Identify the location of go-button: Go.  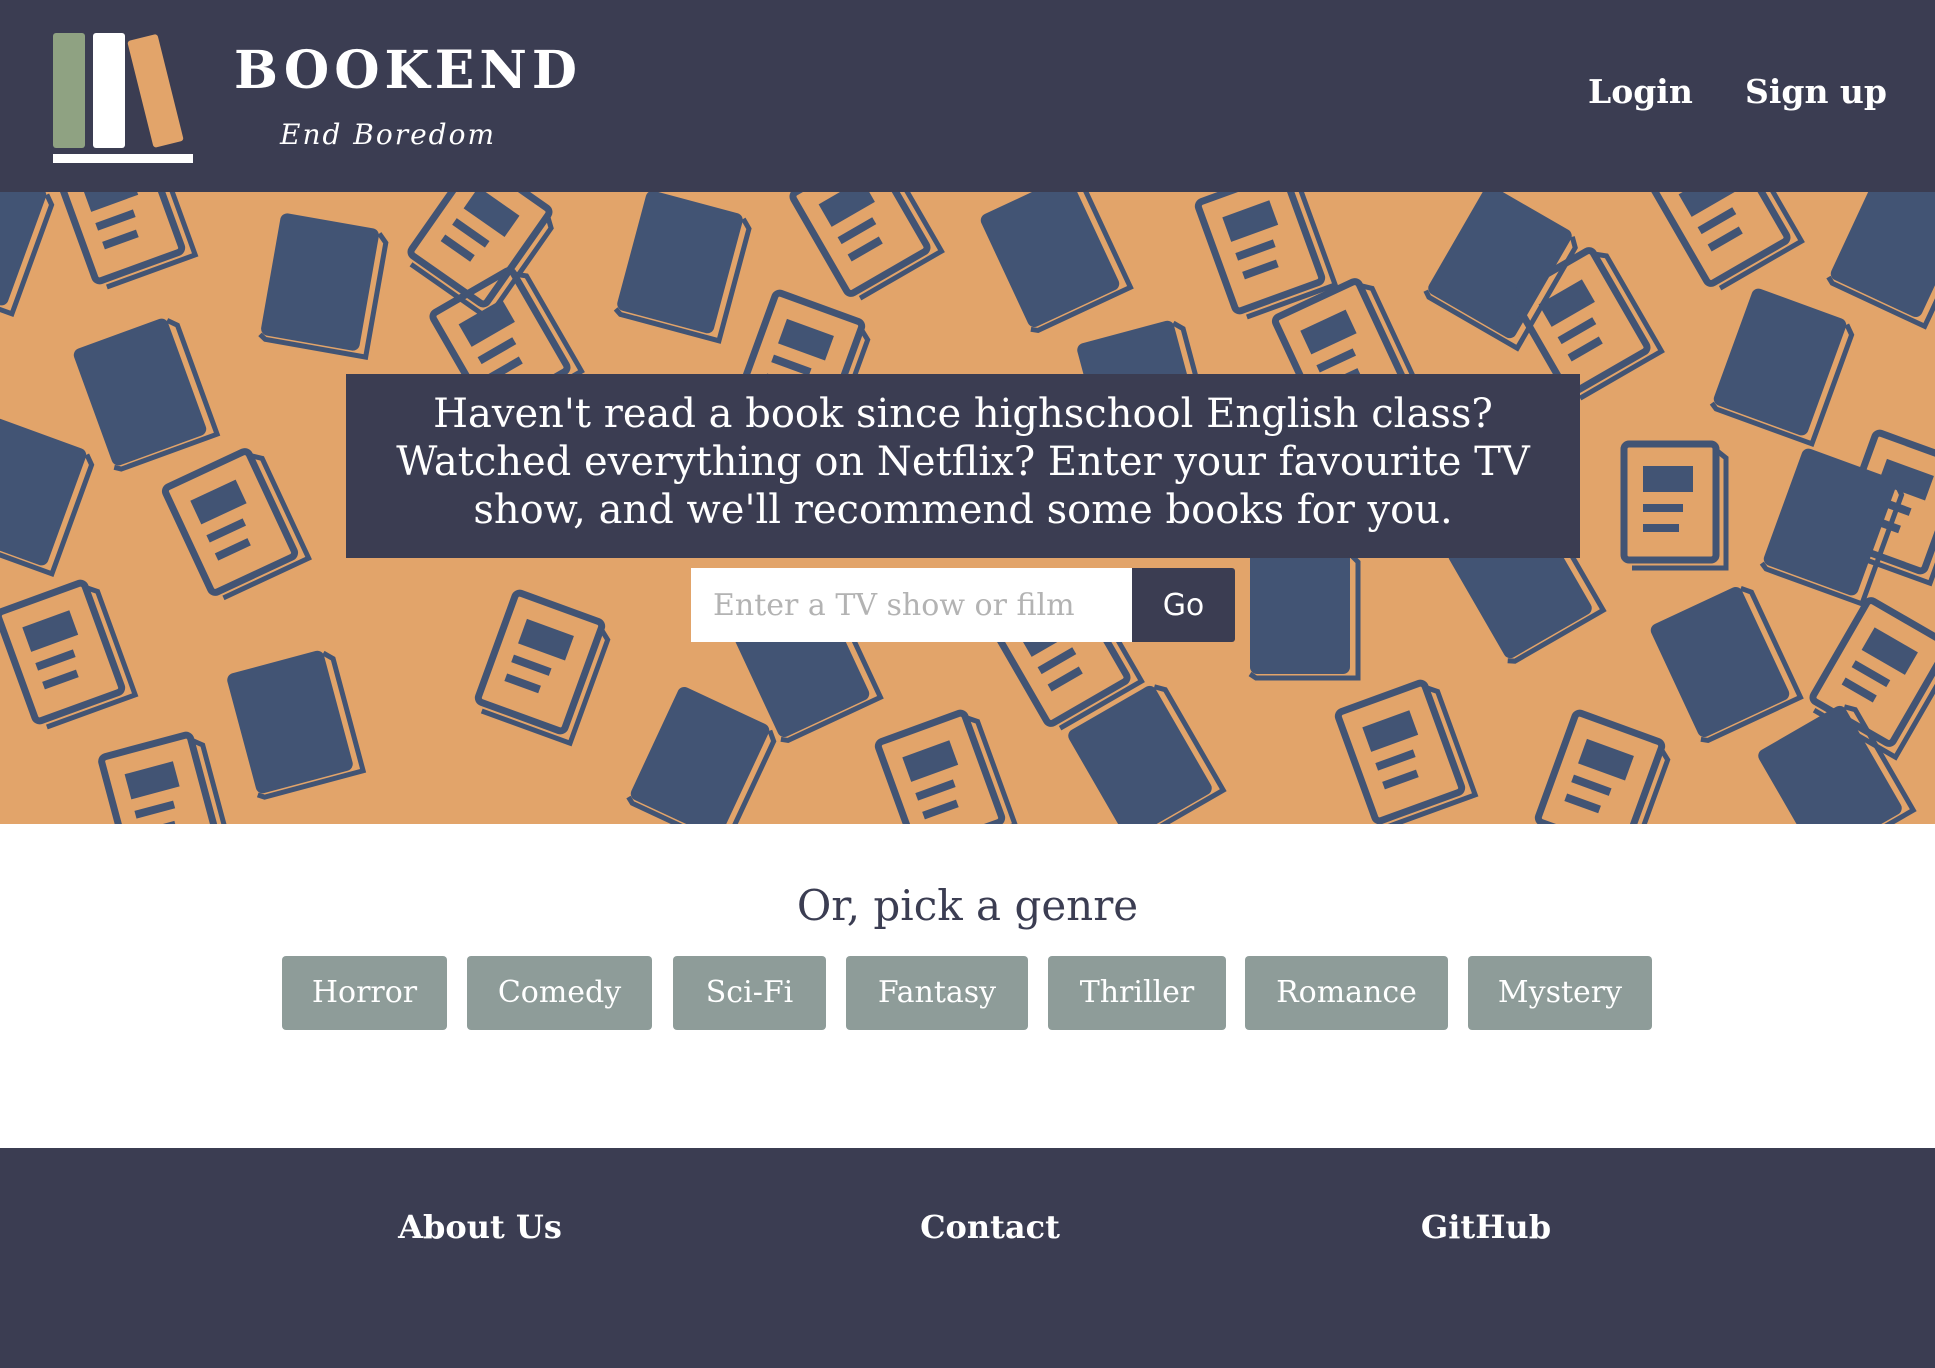
(1183, 605).